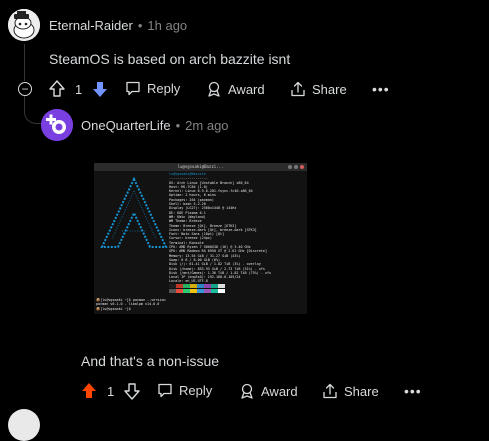  Describe the element at coordinates (296, 166) in the screenshot. I see `maximize-icon` at that location.